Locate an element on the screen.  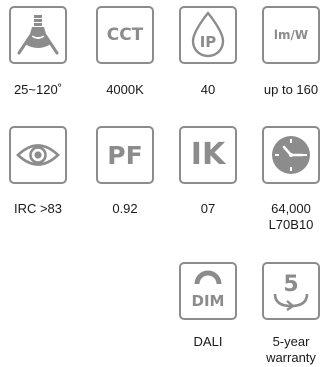
spec-value-ip: 40 is located at coordinates (208, 89).